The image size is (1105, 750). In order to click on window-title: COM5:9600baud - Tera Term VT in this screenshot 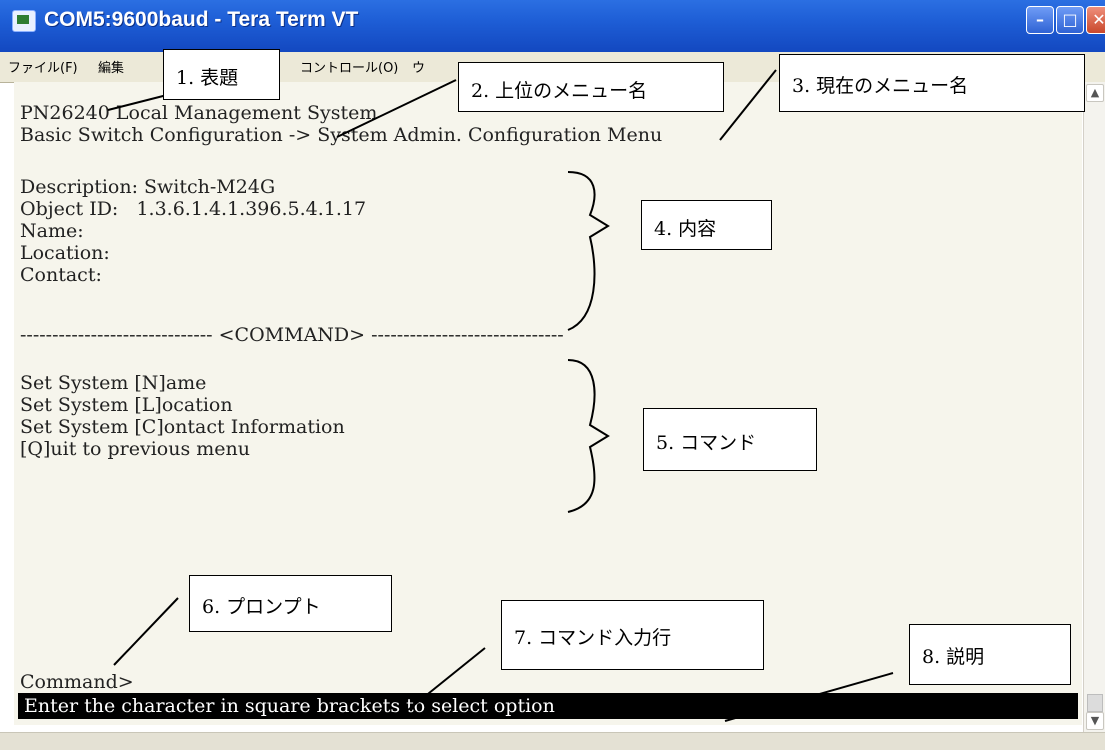, I will do `click(201, 19)`.